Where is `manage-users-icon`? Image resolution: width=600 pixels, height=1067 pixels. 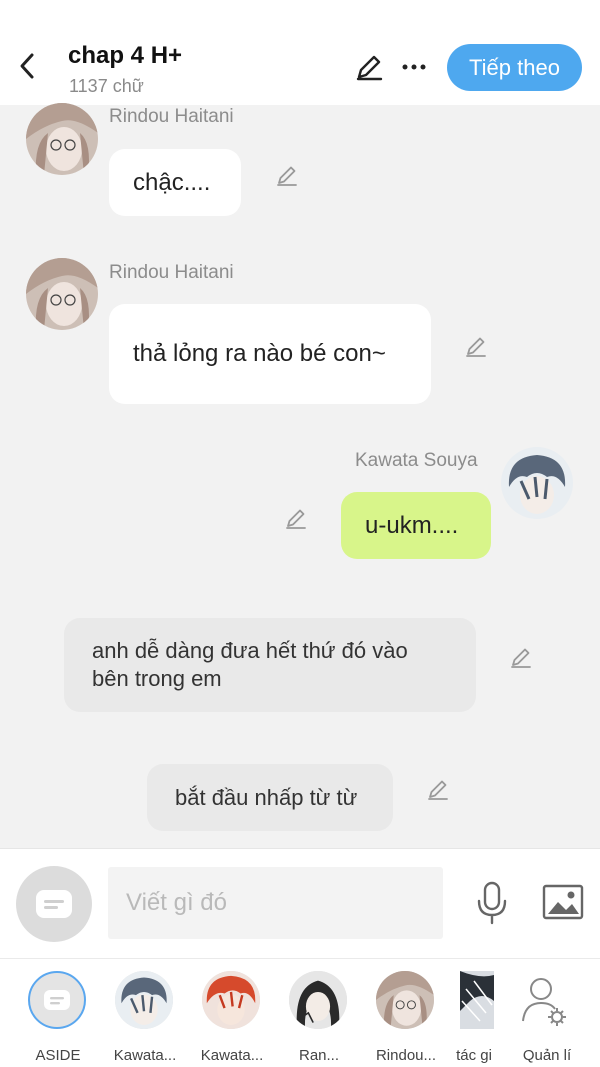 manage-users-icon is located at coordinates (545, 1001).